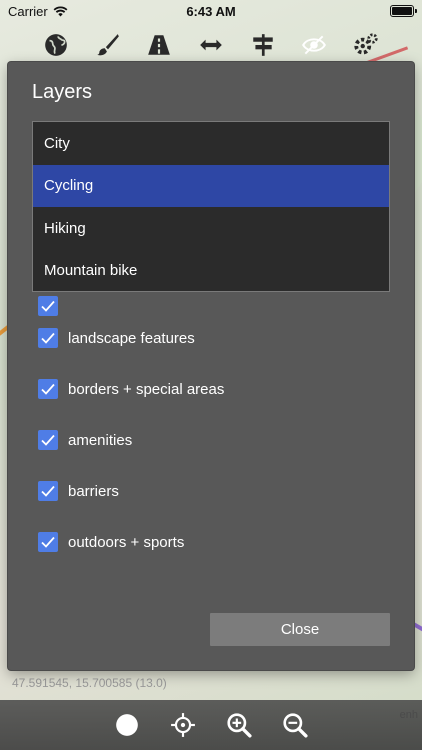 This screenshot has width=422, height=750. Describe the element at coordinates (89, 683) in the screenshot. I see `coordinate-readout: 47.591545, 15.700585 (13.0)` at that location.